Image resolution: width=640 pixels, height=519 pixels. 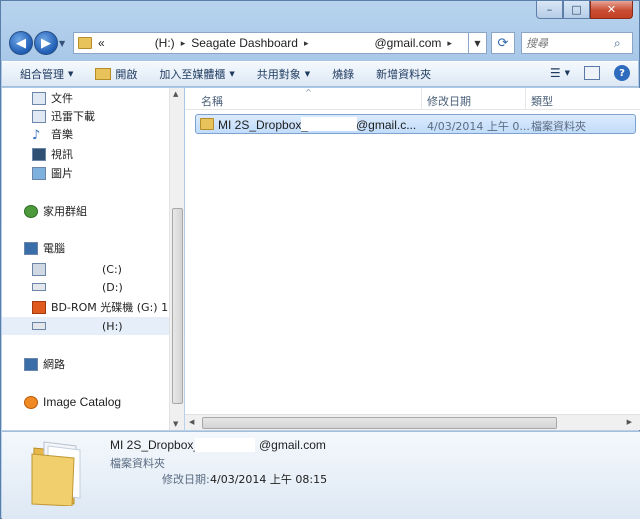 I want to click on nav-item-drive-d: (D:), so click(x=77, y=287).